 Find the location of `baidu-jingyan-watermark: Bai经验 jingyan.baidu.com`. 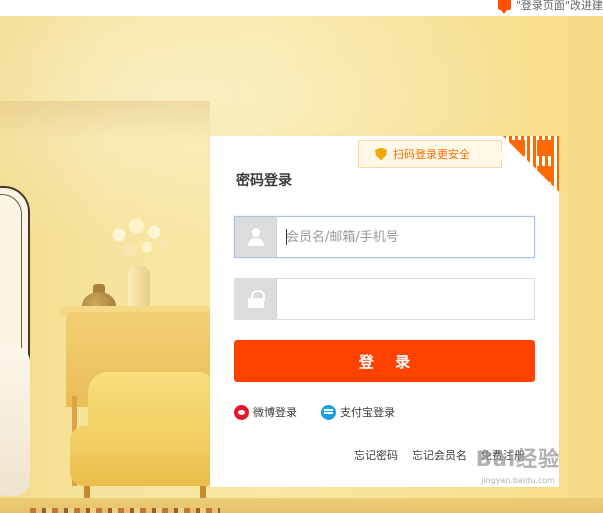

baidu-jingyan-watermark: Bai经验 jingyan.baidu.com is located at coordinates (518, 464).